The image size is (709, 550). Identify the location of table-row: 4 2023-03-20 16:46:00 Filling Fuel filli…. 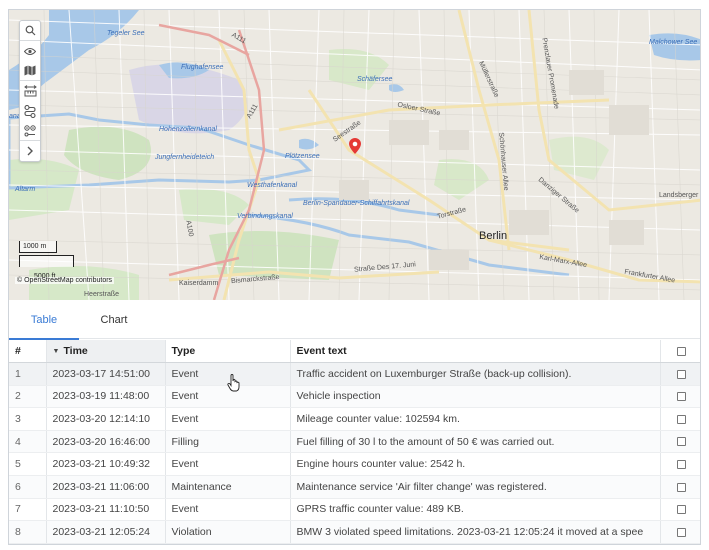
(354, 442).